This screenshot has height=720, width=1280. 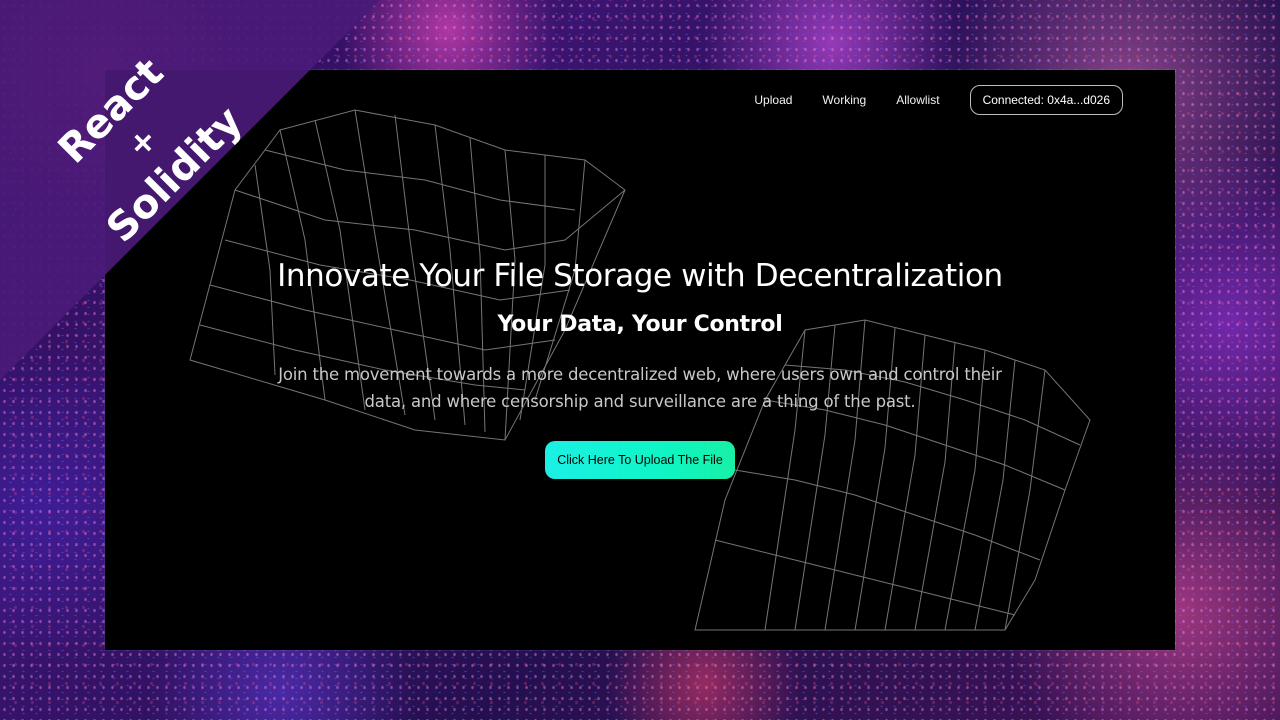 What do you see at coordinates (844, 100) in the screenshot?
I see `nav-link-working: Working` at bounding box center [844, 100].